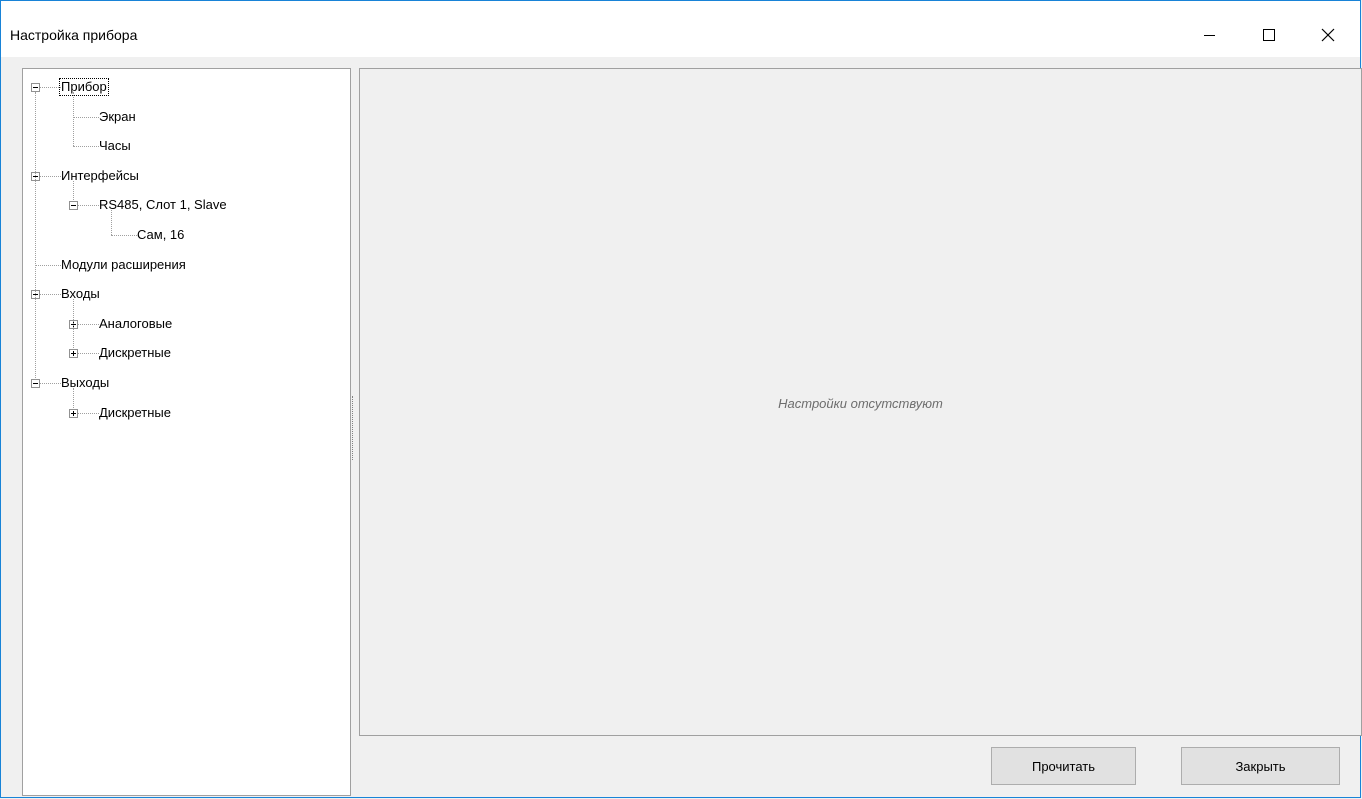 The width and height of the screenshot is (1362, 799). Describe the element at coordinates (1209, 35) in the screenshot. I see `minimize-icon` at that location.